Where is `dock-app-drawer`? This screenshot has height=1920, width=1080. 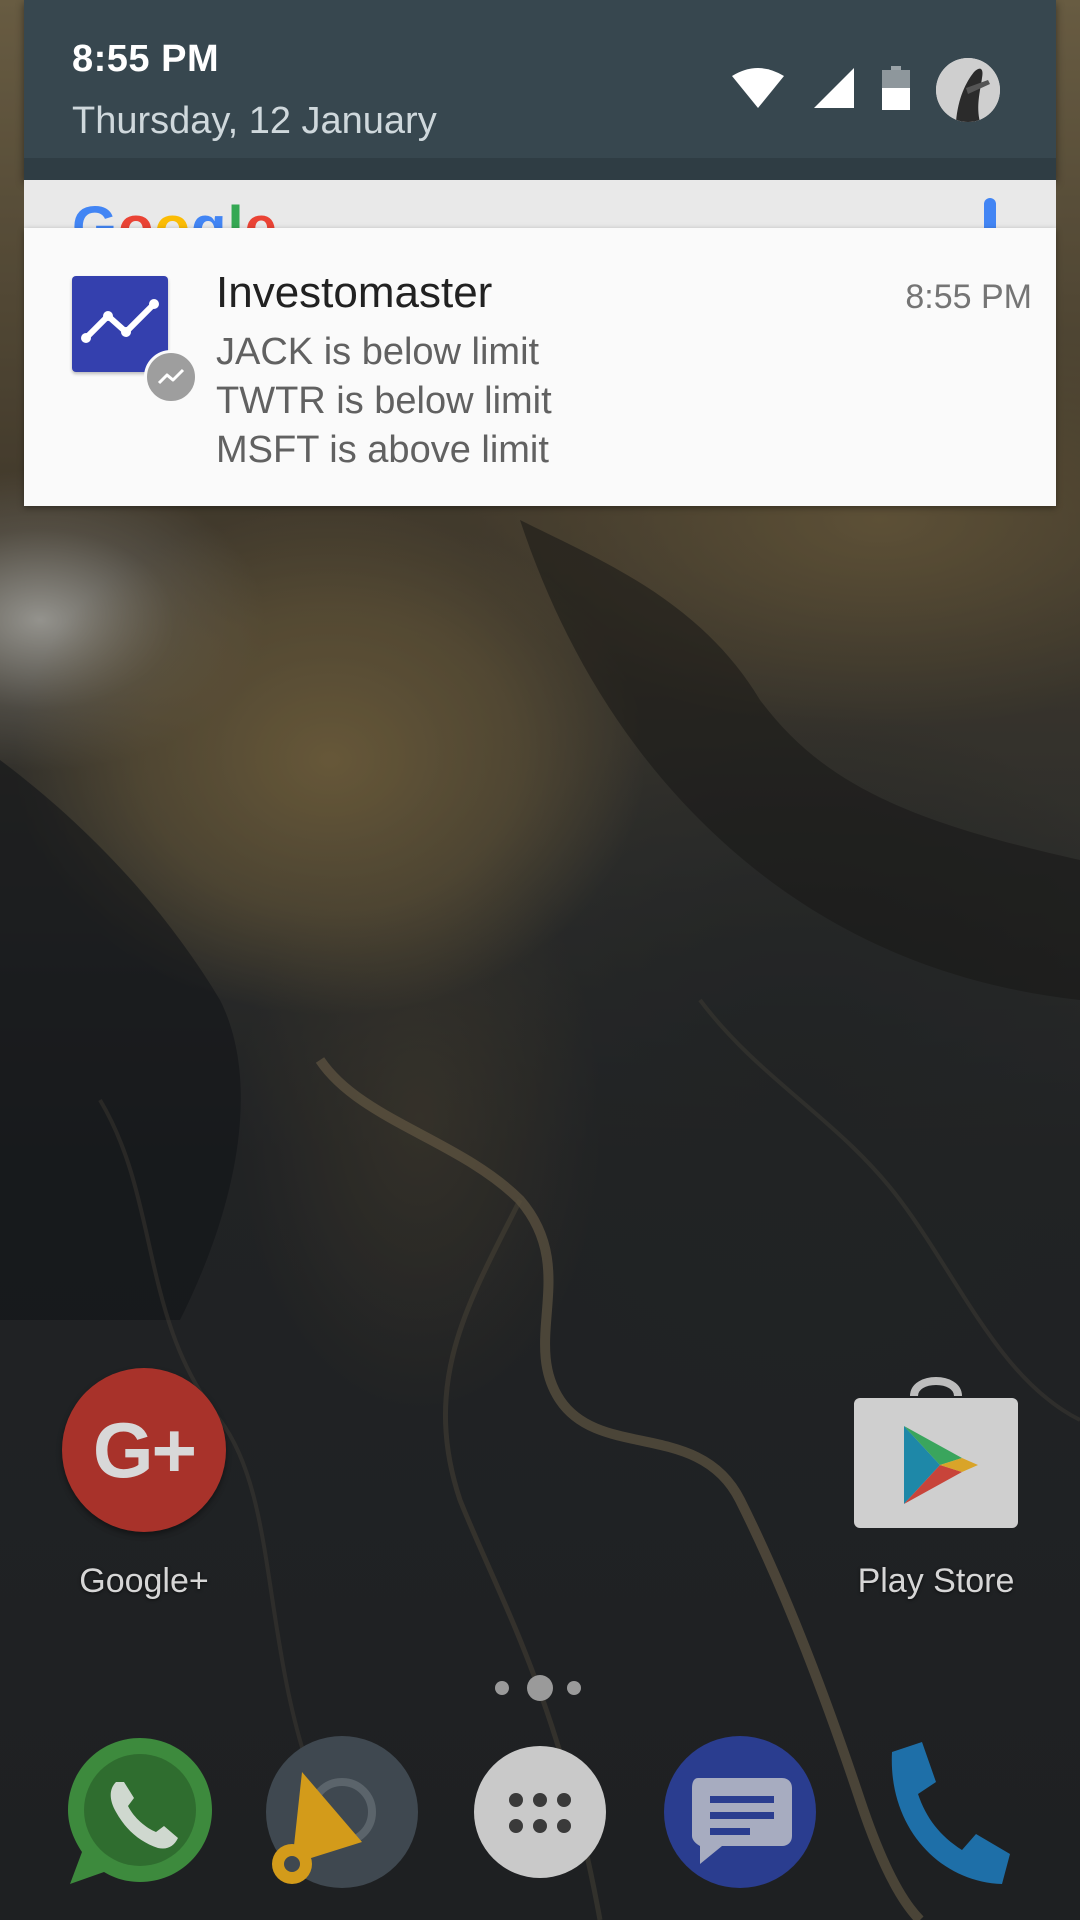 dock-app-drawer is located at coordinates (540, 1812).